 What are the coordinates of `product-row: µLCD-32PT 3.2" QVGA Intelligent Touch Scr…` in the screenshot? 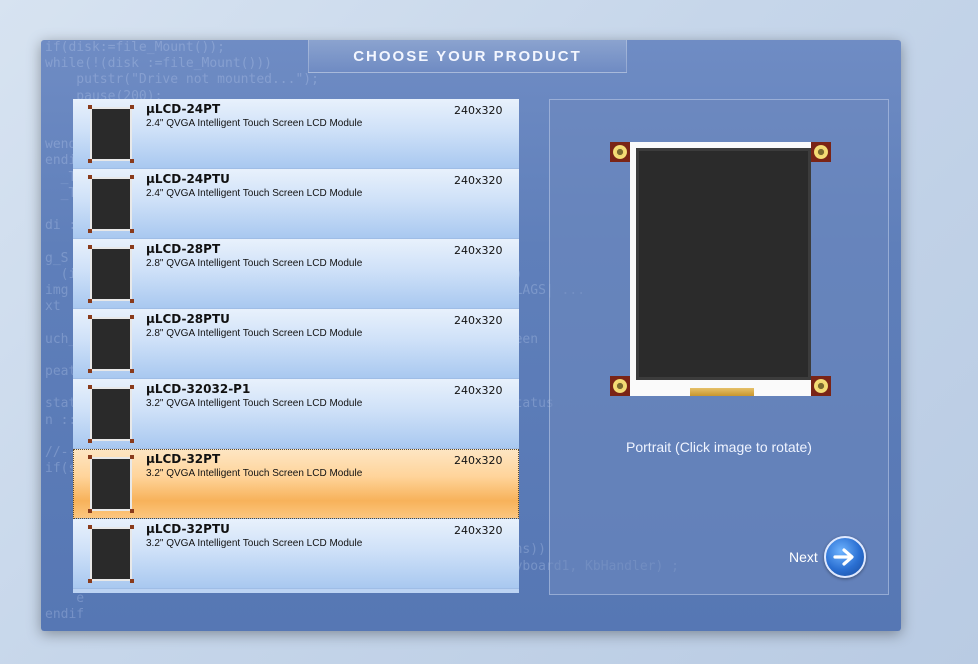 It's located at (296, 484).